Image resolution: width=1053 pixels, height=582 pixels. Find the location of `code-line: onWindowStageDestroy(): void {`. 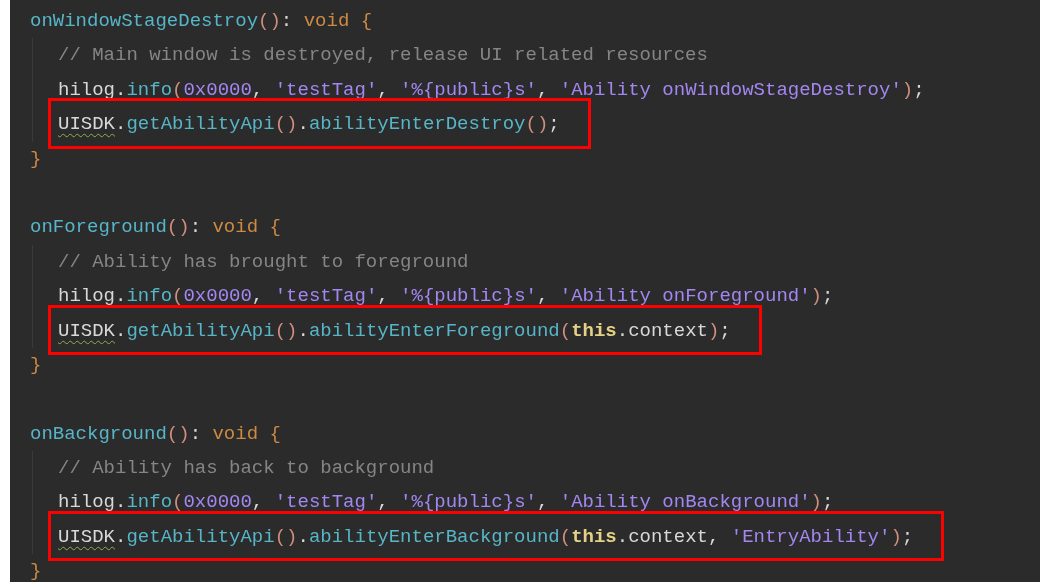

code-line: onWindowStageDestroy(): void { is located at coordinates (202, 21).